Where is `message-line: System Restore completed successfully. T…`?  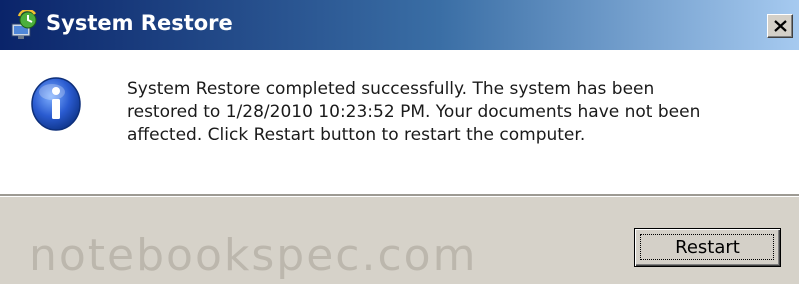
message-line: System Restore completed successfully. T… is located at coordinates (391, 89).